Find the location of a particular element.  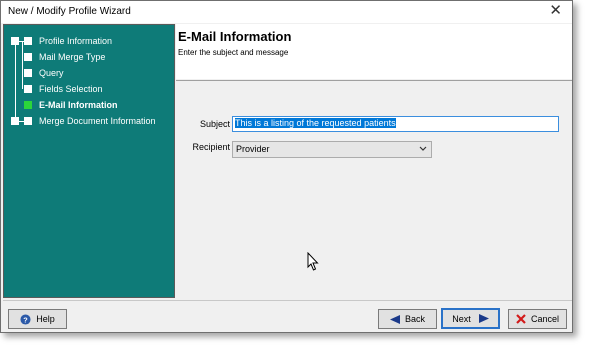

step-mail-merge-type: Mail Merge Type is located at coordinates (72, 57).